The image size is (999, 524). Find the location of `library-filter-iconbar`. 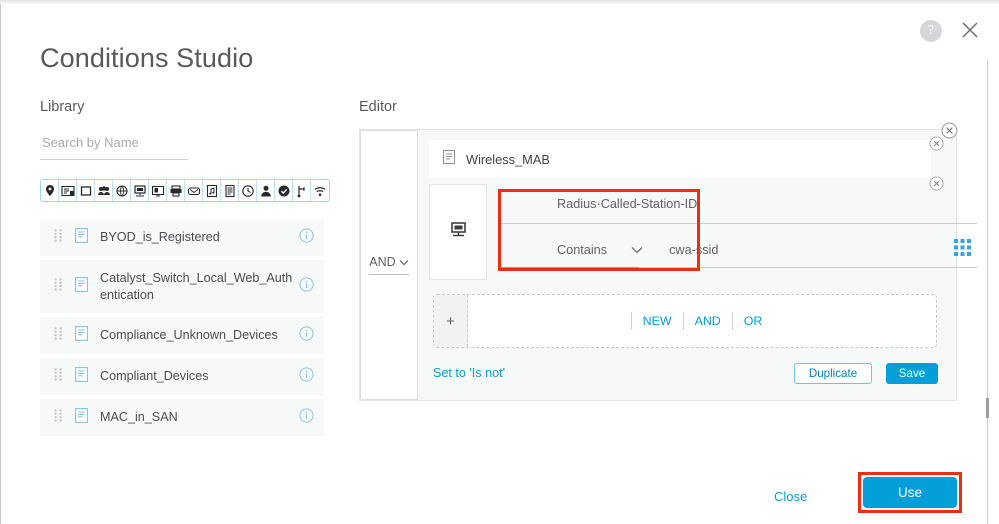

library-filter-iconbar is located at coordinates (185, 190).